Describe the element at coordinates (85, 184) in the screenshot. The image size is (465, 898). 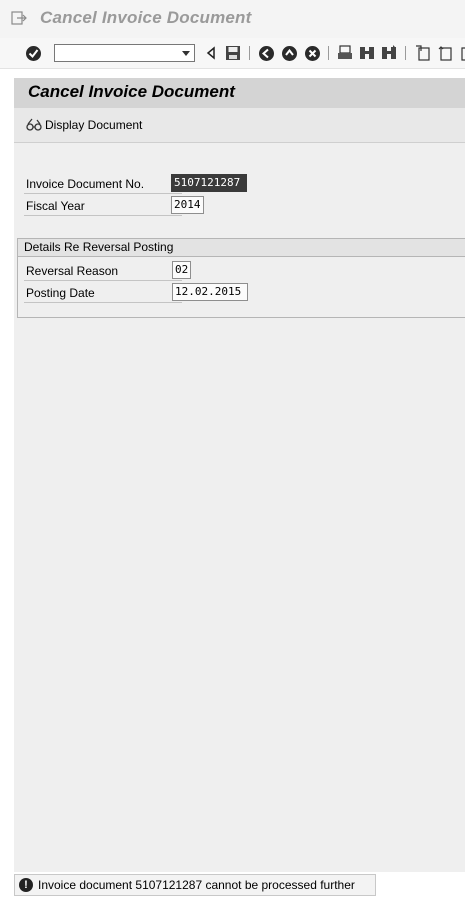
I see `invoice-doc-label: Invoice Document No.` at that location.